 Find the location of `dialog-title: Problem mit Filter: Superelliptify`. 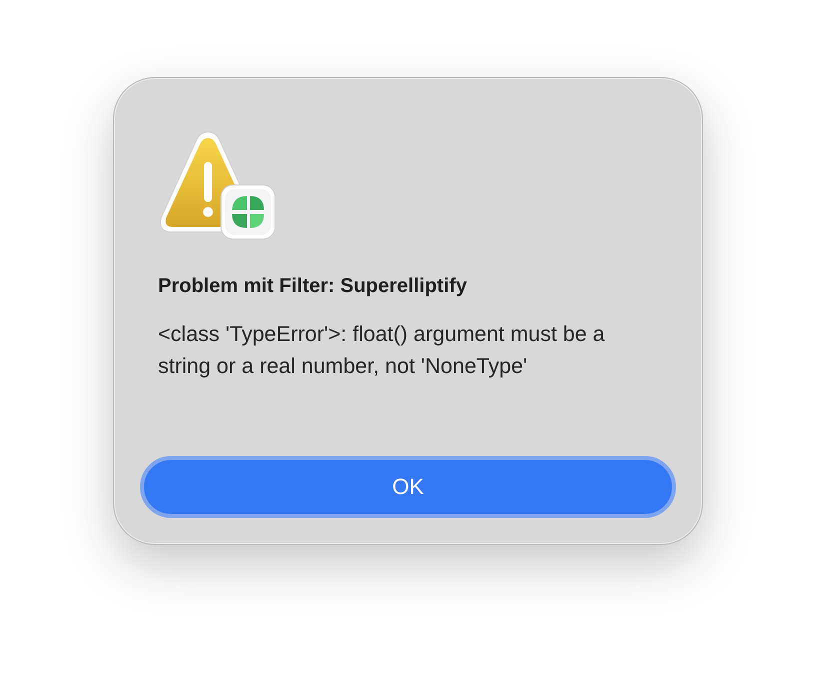

dialog-title: Problem mit Filter: Superelliptify is located at coordinates (313, 286).